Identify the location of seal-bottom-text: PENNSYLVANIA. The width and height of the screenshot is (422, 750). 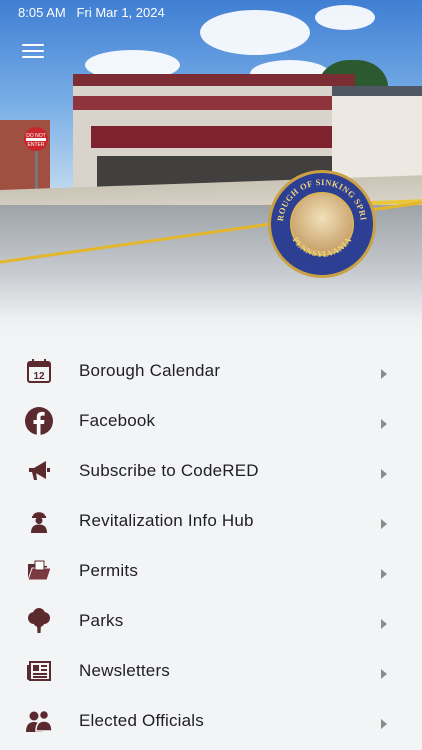
(322, 247).